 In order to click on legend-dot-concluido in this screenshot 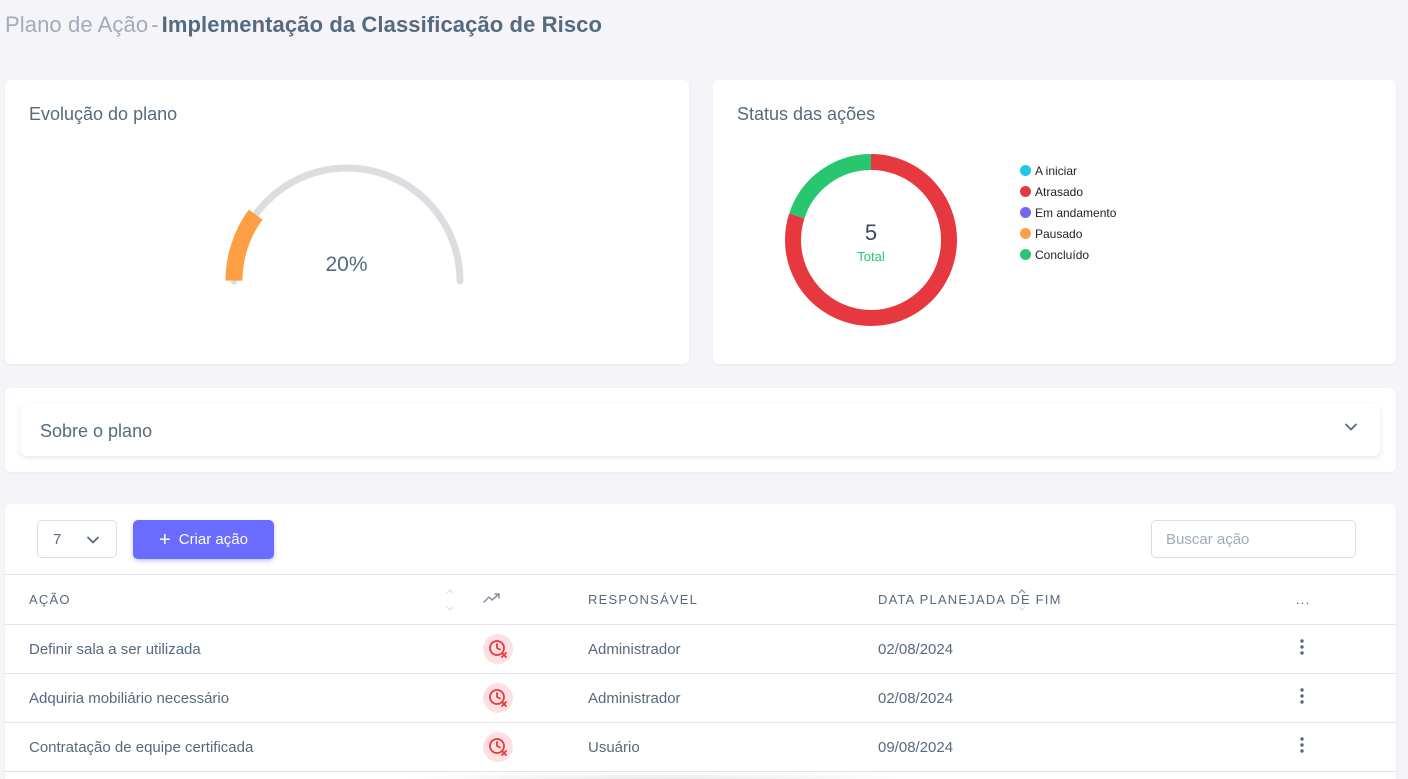, I will do `click(1025, 254)`.